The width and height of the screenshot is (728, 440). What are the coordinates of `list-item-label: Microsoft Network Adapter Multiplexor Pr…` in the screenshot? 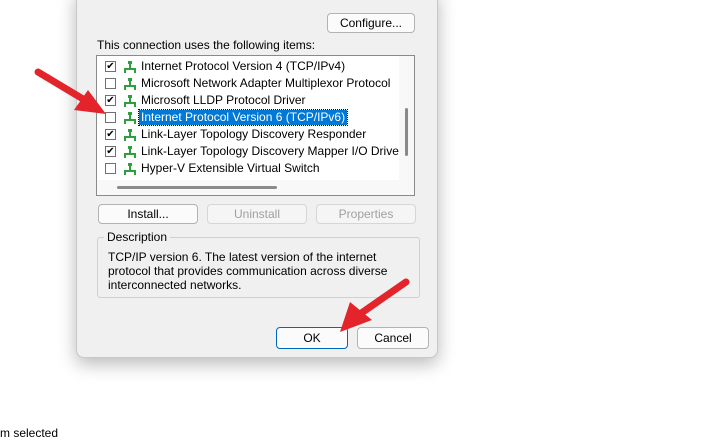 It's located at (266, 83).